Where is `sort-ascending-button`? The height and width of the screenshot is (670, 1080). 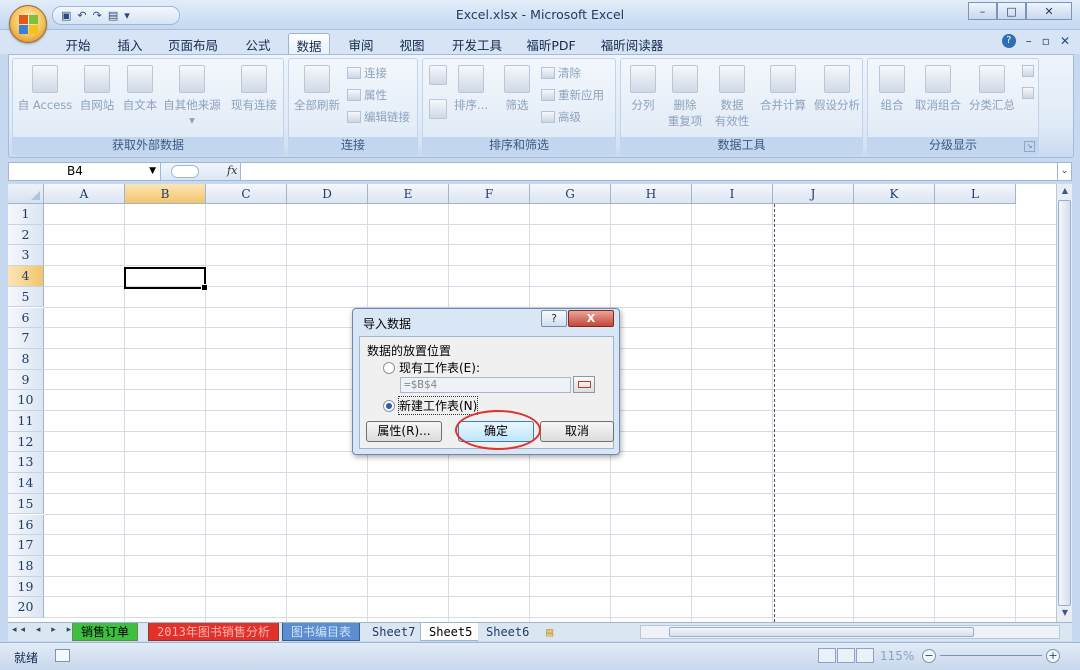 sort-ascending-button is located at coordinates (438, 77).